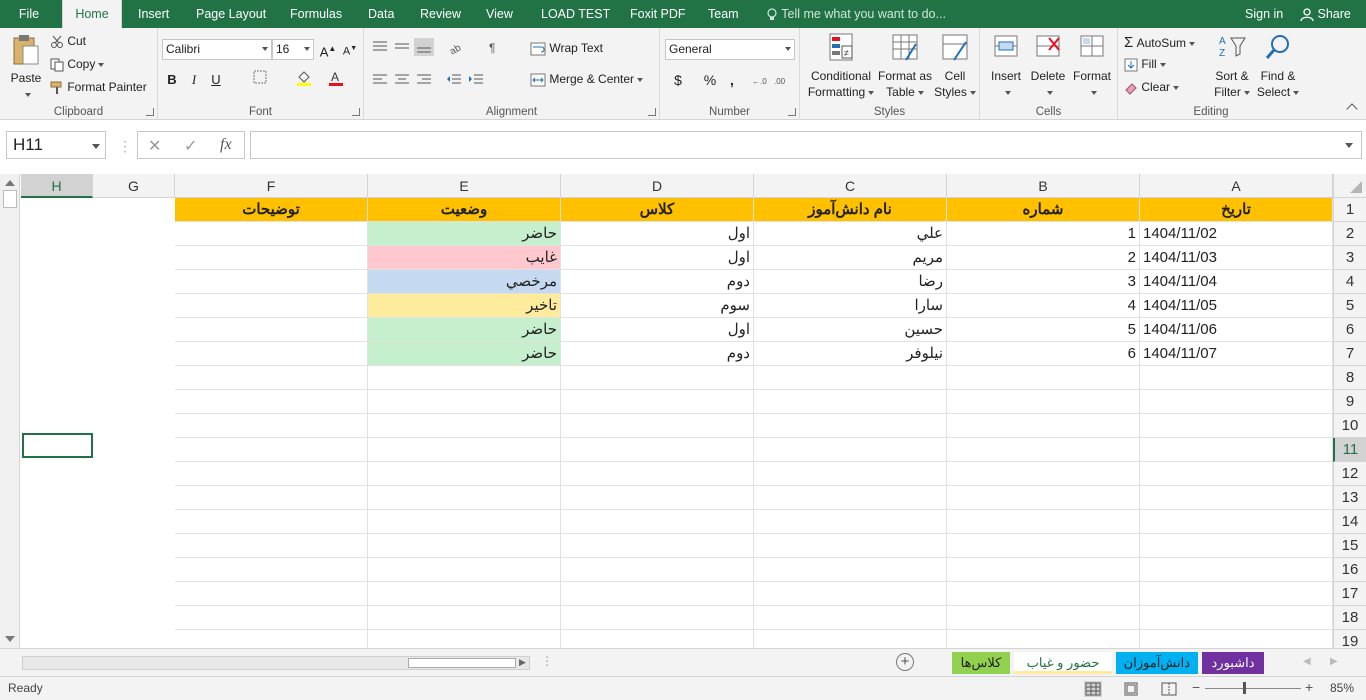 This screenshot has height=700, width=1366. I want to click on row-header: 14, so click(1349, 522).